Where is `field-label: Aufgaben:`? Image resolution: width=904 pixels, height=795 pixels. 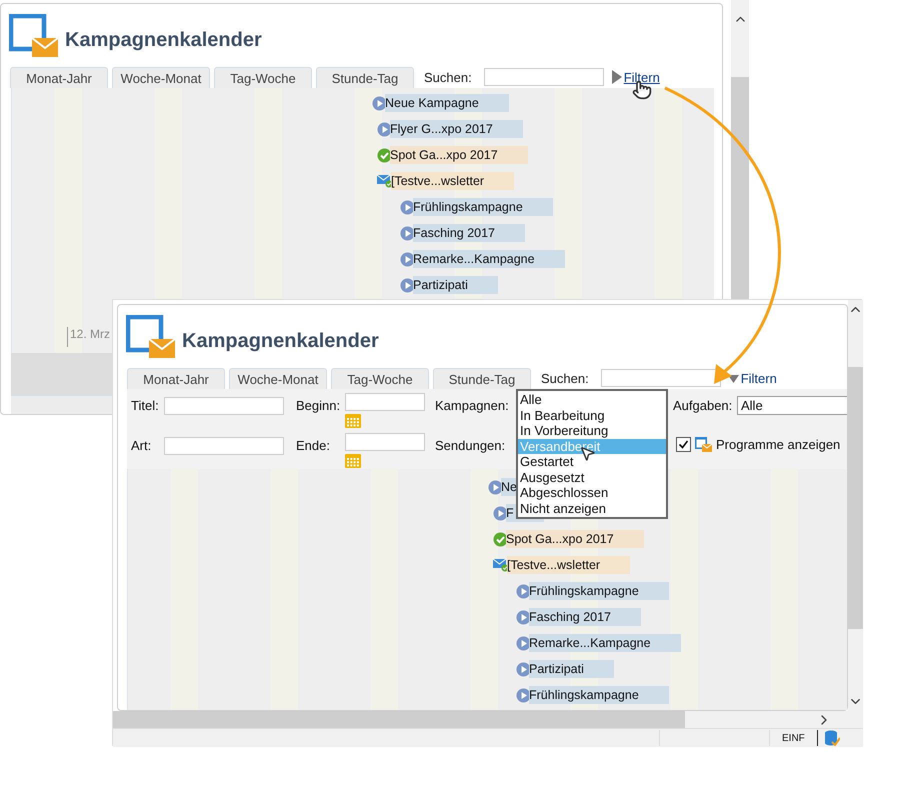 field-label: Aufgaben: is located at coordinates (703, 405).